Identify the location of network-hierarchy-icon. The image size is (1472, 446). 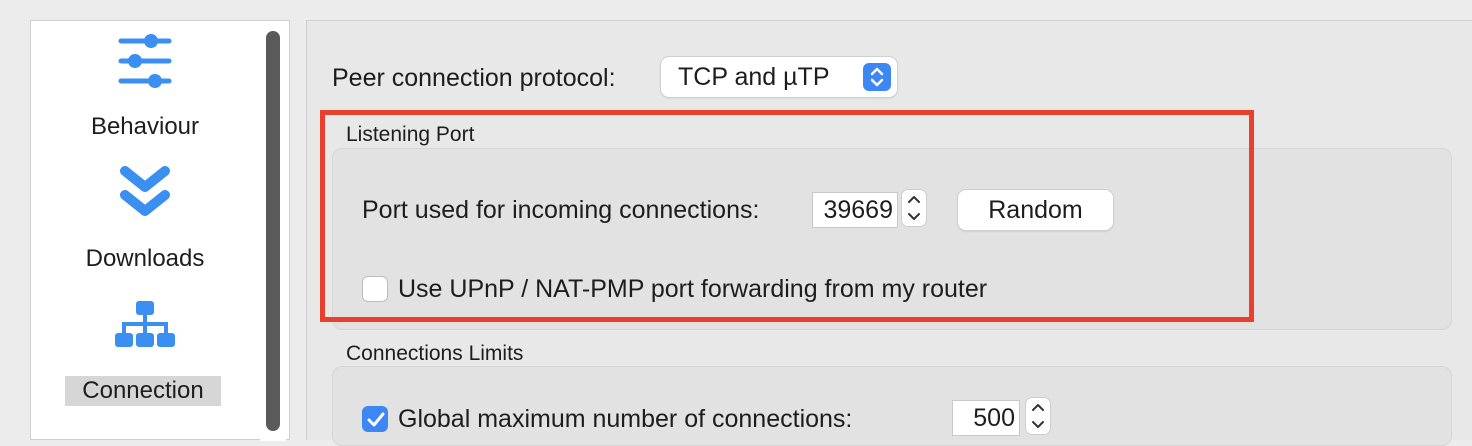
(145, 332).